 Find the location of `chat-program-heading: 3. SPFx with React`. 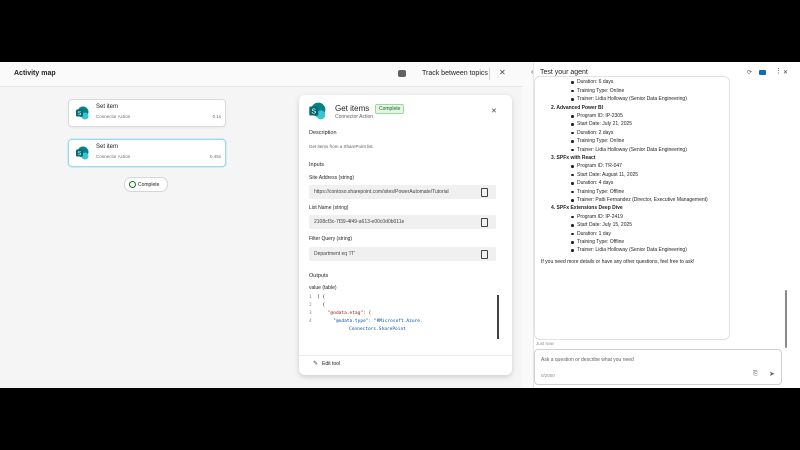

chat-program-heading: 3. SPFx with React is located at coordinates (573, 158).